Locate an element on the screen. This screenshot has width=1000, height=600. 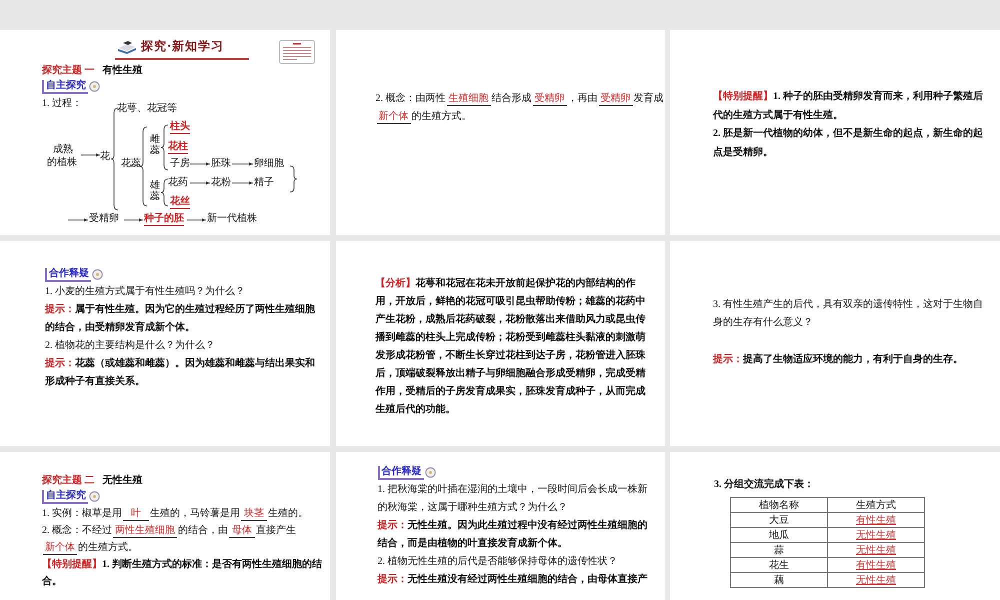
table-header-cell: 生殖方式 is located at coordinates (876, 505).